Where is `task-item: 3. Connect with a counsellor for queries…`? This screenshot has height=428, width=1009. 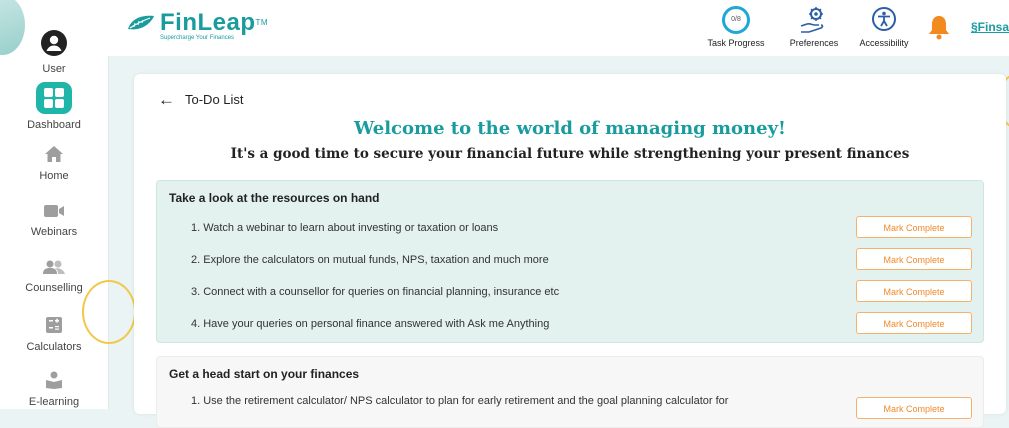
task-item: 3. Connect with a counsellor for queries… is located at coordinates (375, 292).